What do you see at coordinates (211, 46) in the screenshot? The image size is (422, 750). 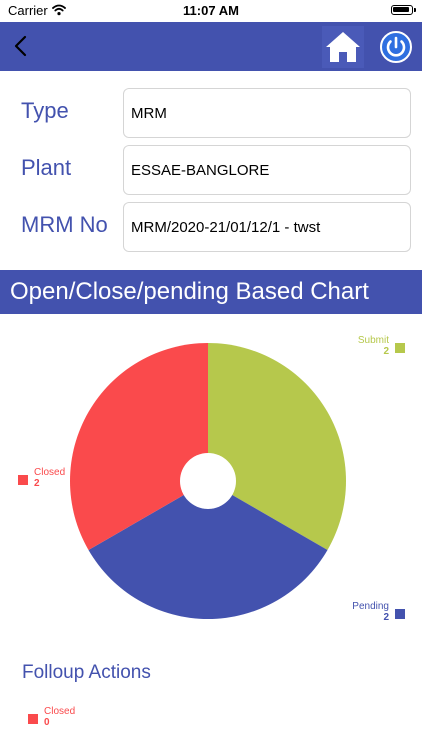 I see `navigation-bar` at bounding box center [211, 46].